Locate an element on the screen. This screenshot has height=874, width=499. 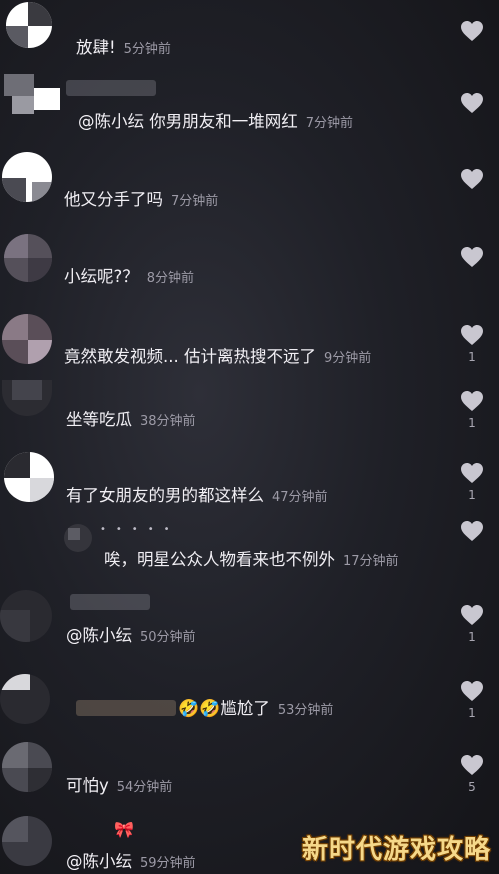
comment-time: 38分钟前 is located at coordinates (168, 421).